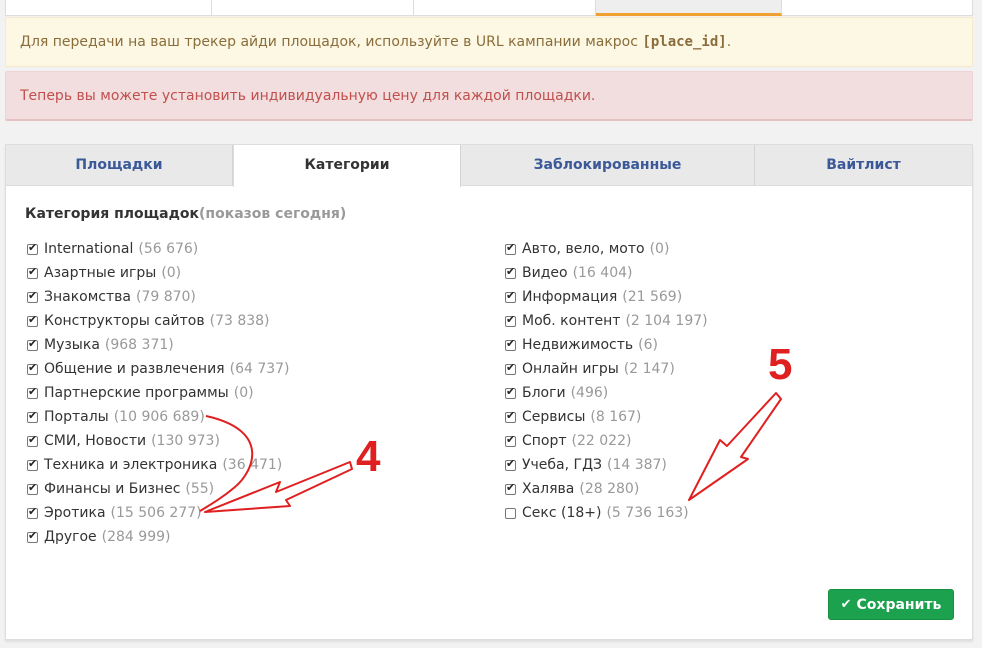 The image size is (982, 648). Describe the element at coordinates (589, 393) in the screenshot. I see `category-count: (496)` at that location.